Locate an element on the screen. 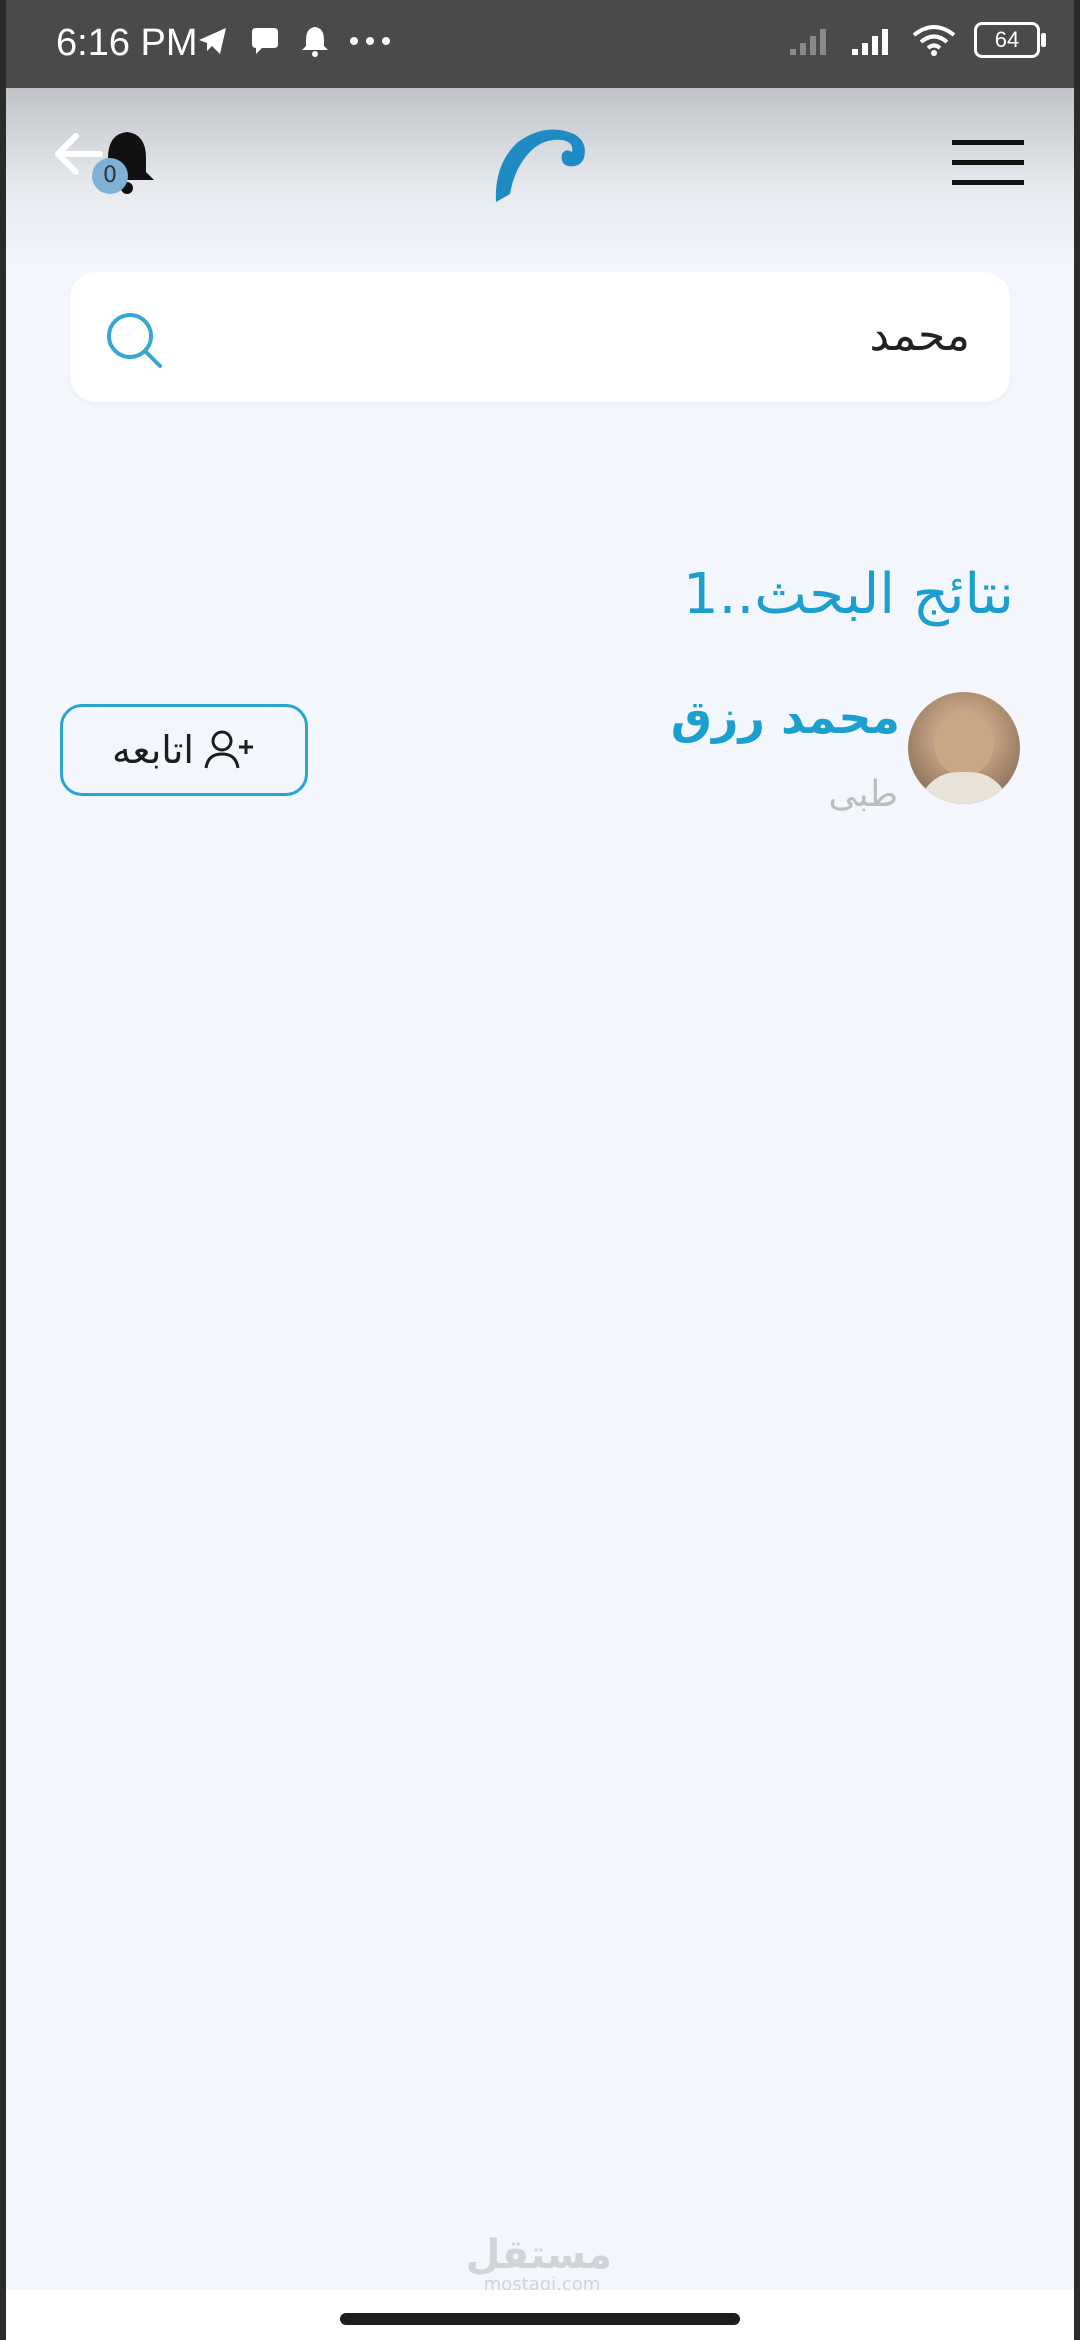  watermark-logo-text: مستقل is located at coordinates (538, 2255).